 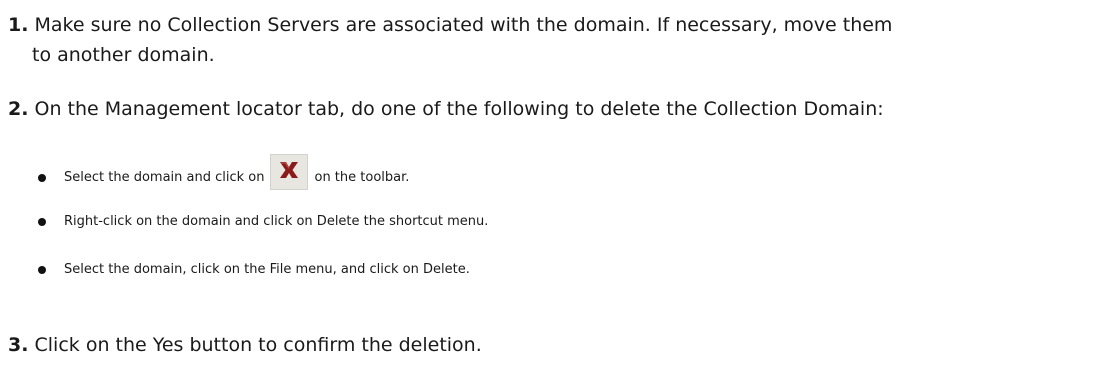 What do you see at coordinates (164, 177) in the screenshot?
I see `bullet-1-text-before: Select the domain and click on` at bounding box center [164, 177].